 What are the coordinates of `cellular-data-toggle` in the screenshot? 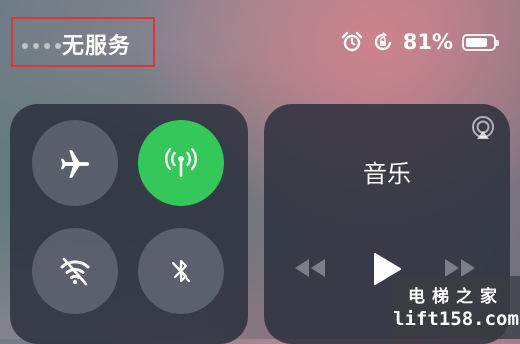 It's located at (181, 163).